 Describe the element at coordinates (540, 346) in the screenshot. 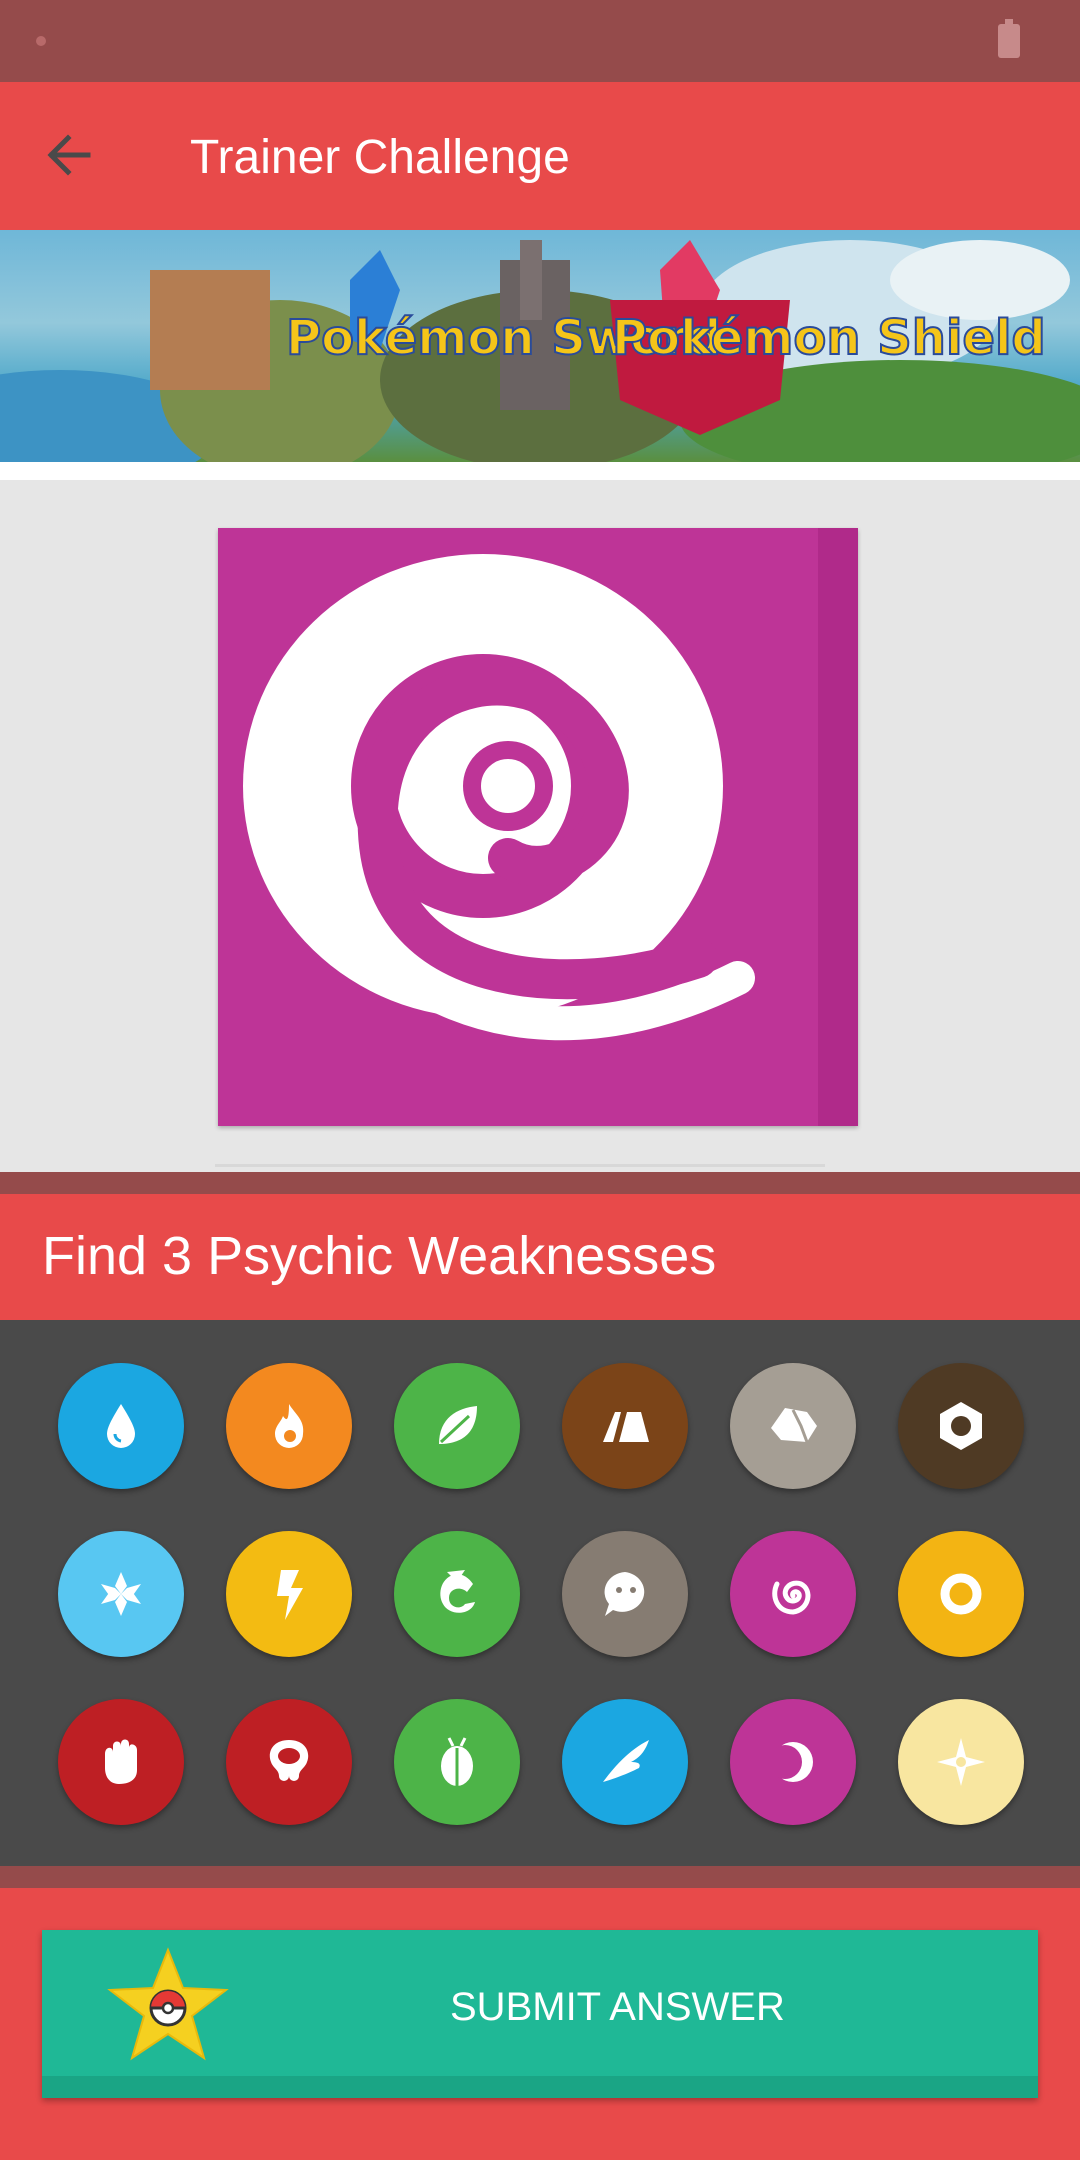

I see `game-banner: Pokémon Sword Pokémon Shield` at that location.